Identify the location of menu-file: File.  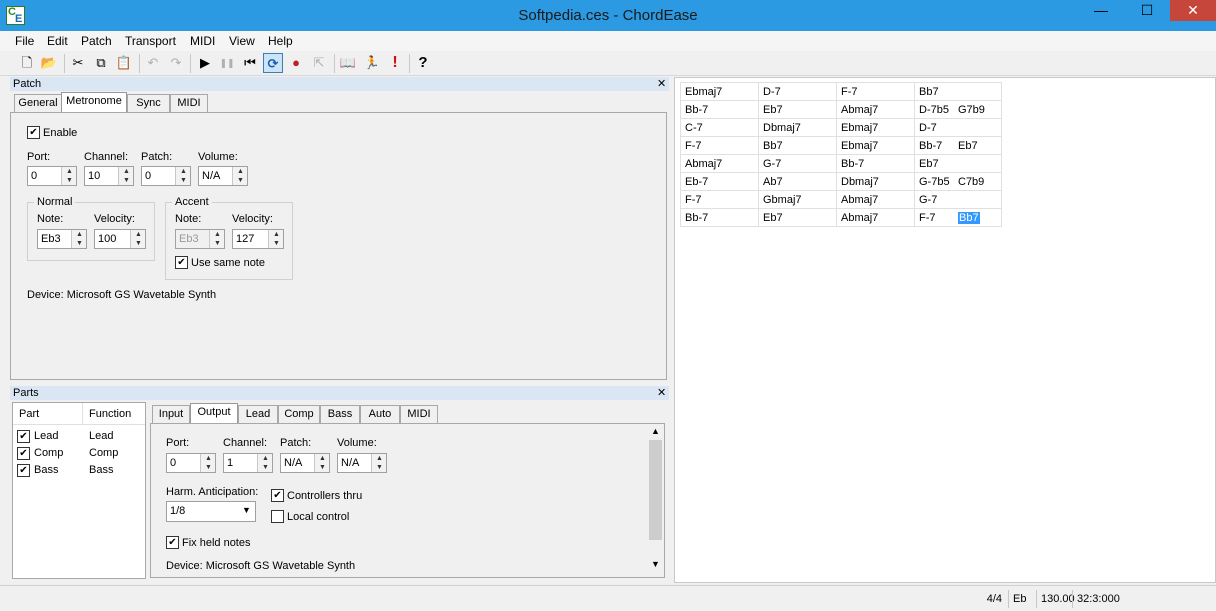
(24, 41).